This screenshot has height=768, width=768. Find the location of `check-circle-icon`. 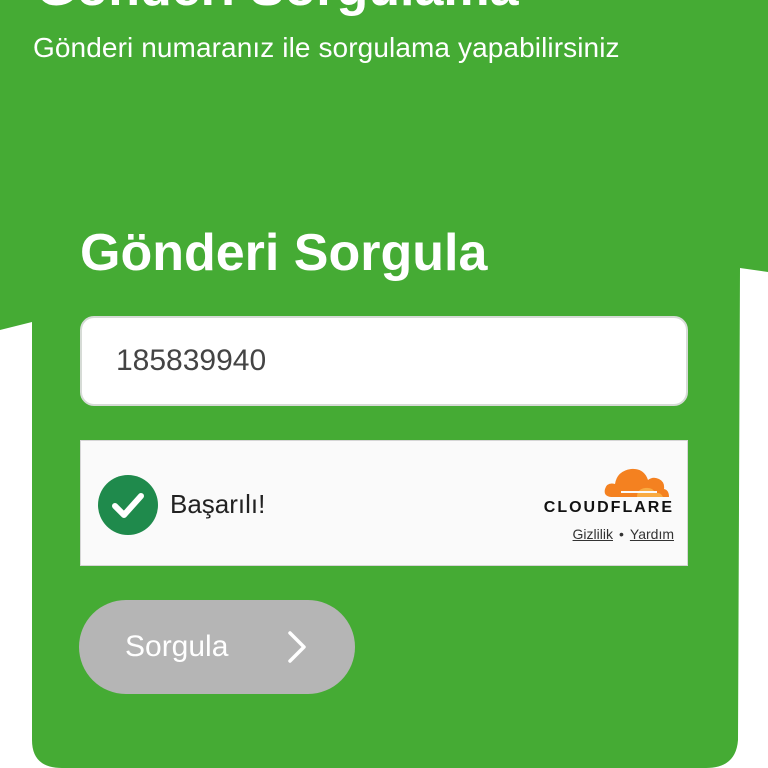

check-circle-icon is located at coordinates (128, 505).